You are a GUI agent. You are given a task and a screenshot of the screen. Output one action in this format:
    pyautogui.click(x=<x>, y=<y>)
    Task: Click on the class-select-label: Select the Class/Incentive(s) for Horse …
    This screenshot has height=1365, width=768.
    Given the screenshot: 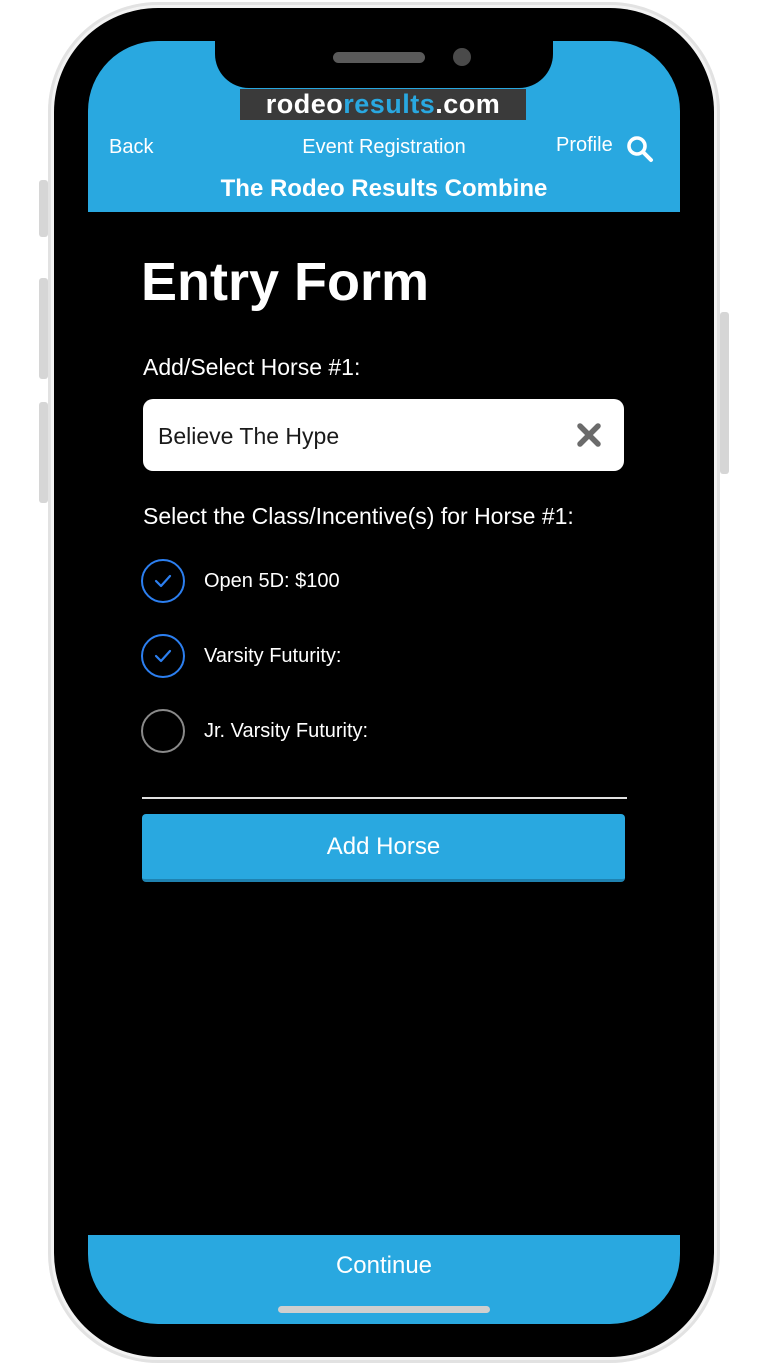 What is the action you would take?
    pyautogui.click(x=358, y=516)
    